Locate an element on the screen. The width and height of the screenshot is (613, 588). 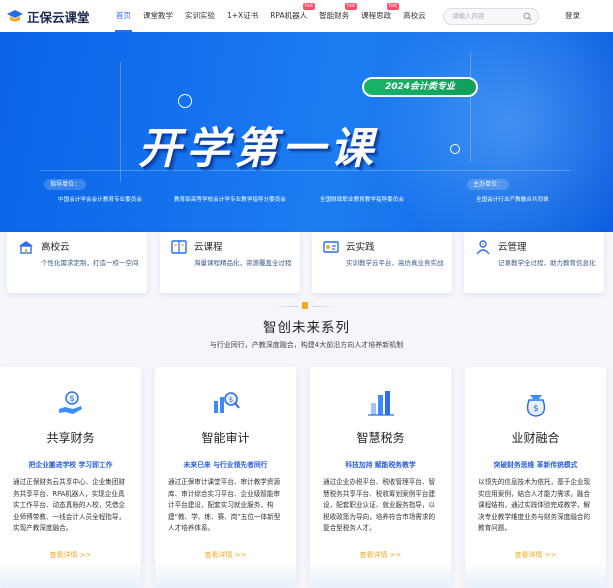
magnifier-chart-icon: $ is located at coordinates (226, 402).